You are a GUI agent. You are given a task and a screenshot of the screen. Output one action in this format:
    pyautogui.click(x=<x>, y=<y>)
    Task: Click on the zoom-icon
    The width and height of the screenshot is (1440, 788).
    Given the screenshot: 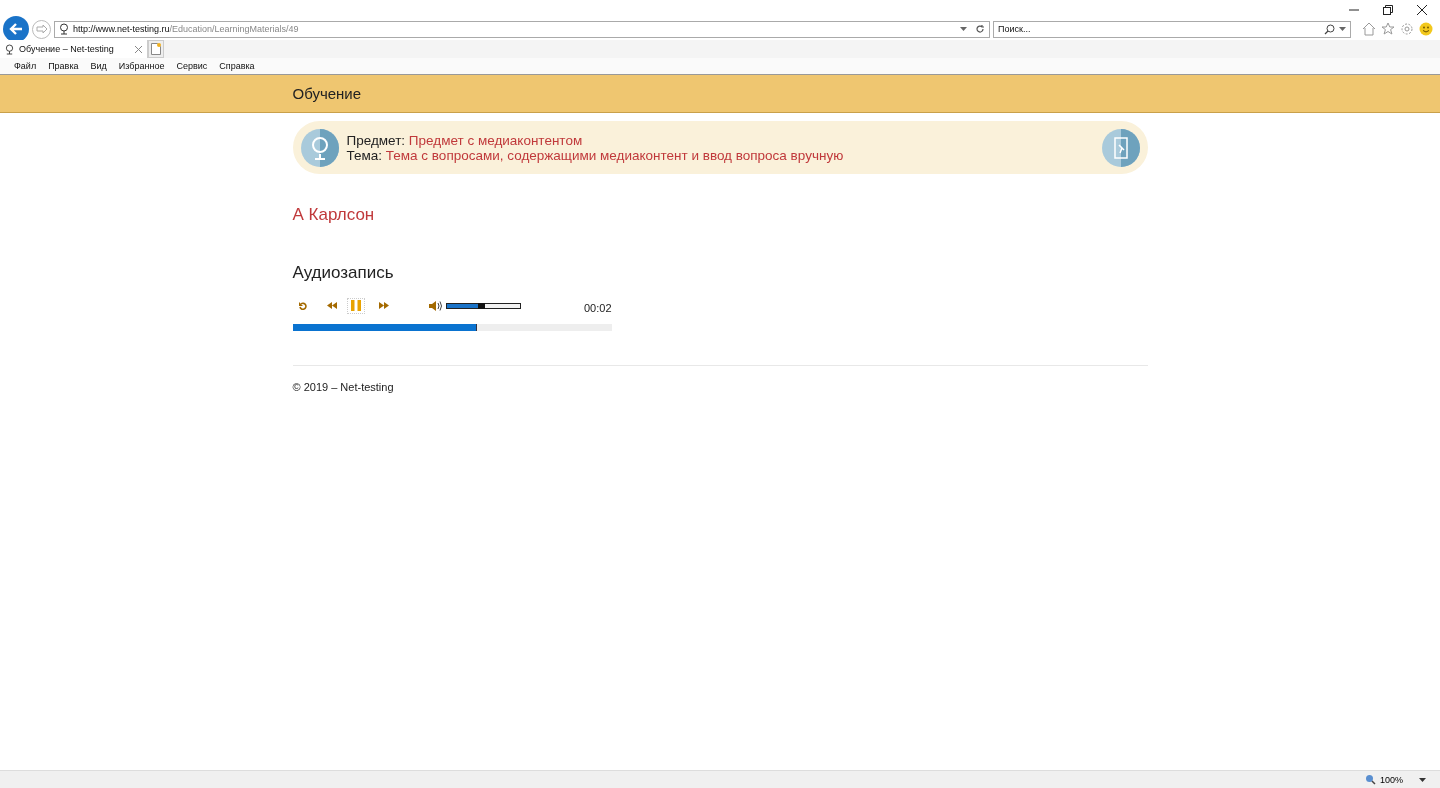 What is the action you would take?
    pyautogui.click(x=1370, y=779)
    